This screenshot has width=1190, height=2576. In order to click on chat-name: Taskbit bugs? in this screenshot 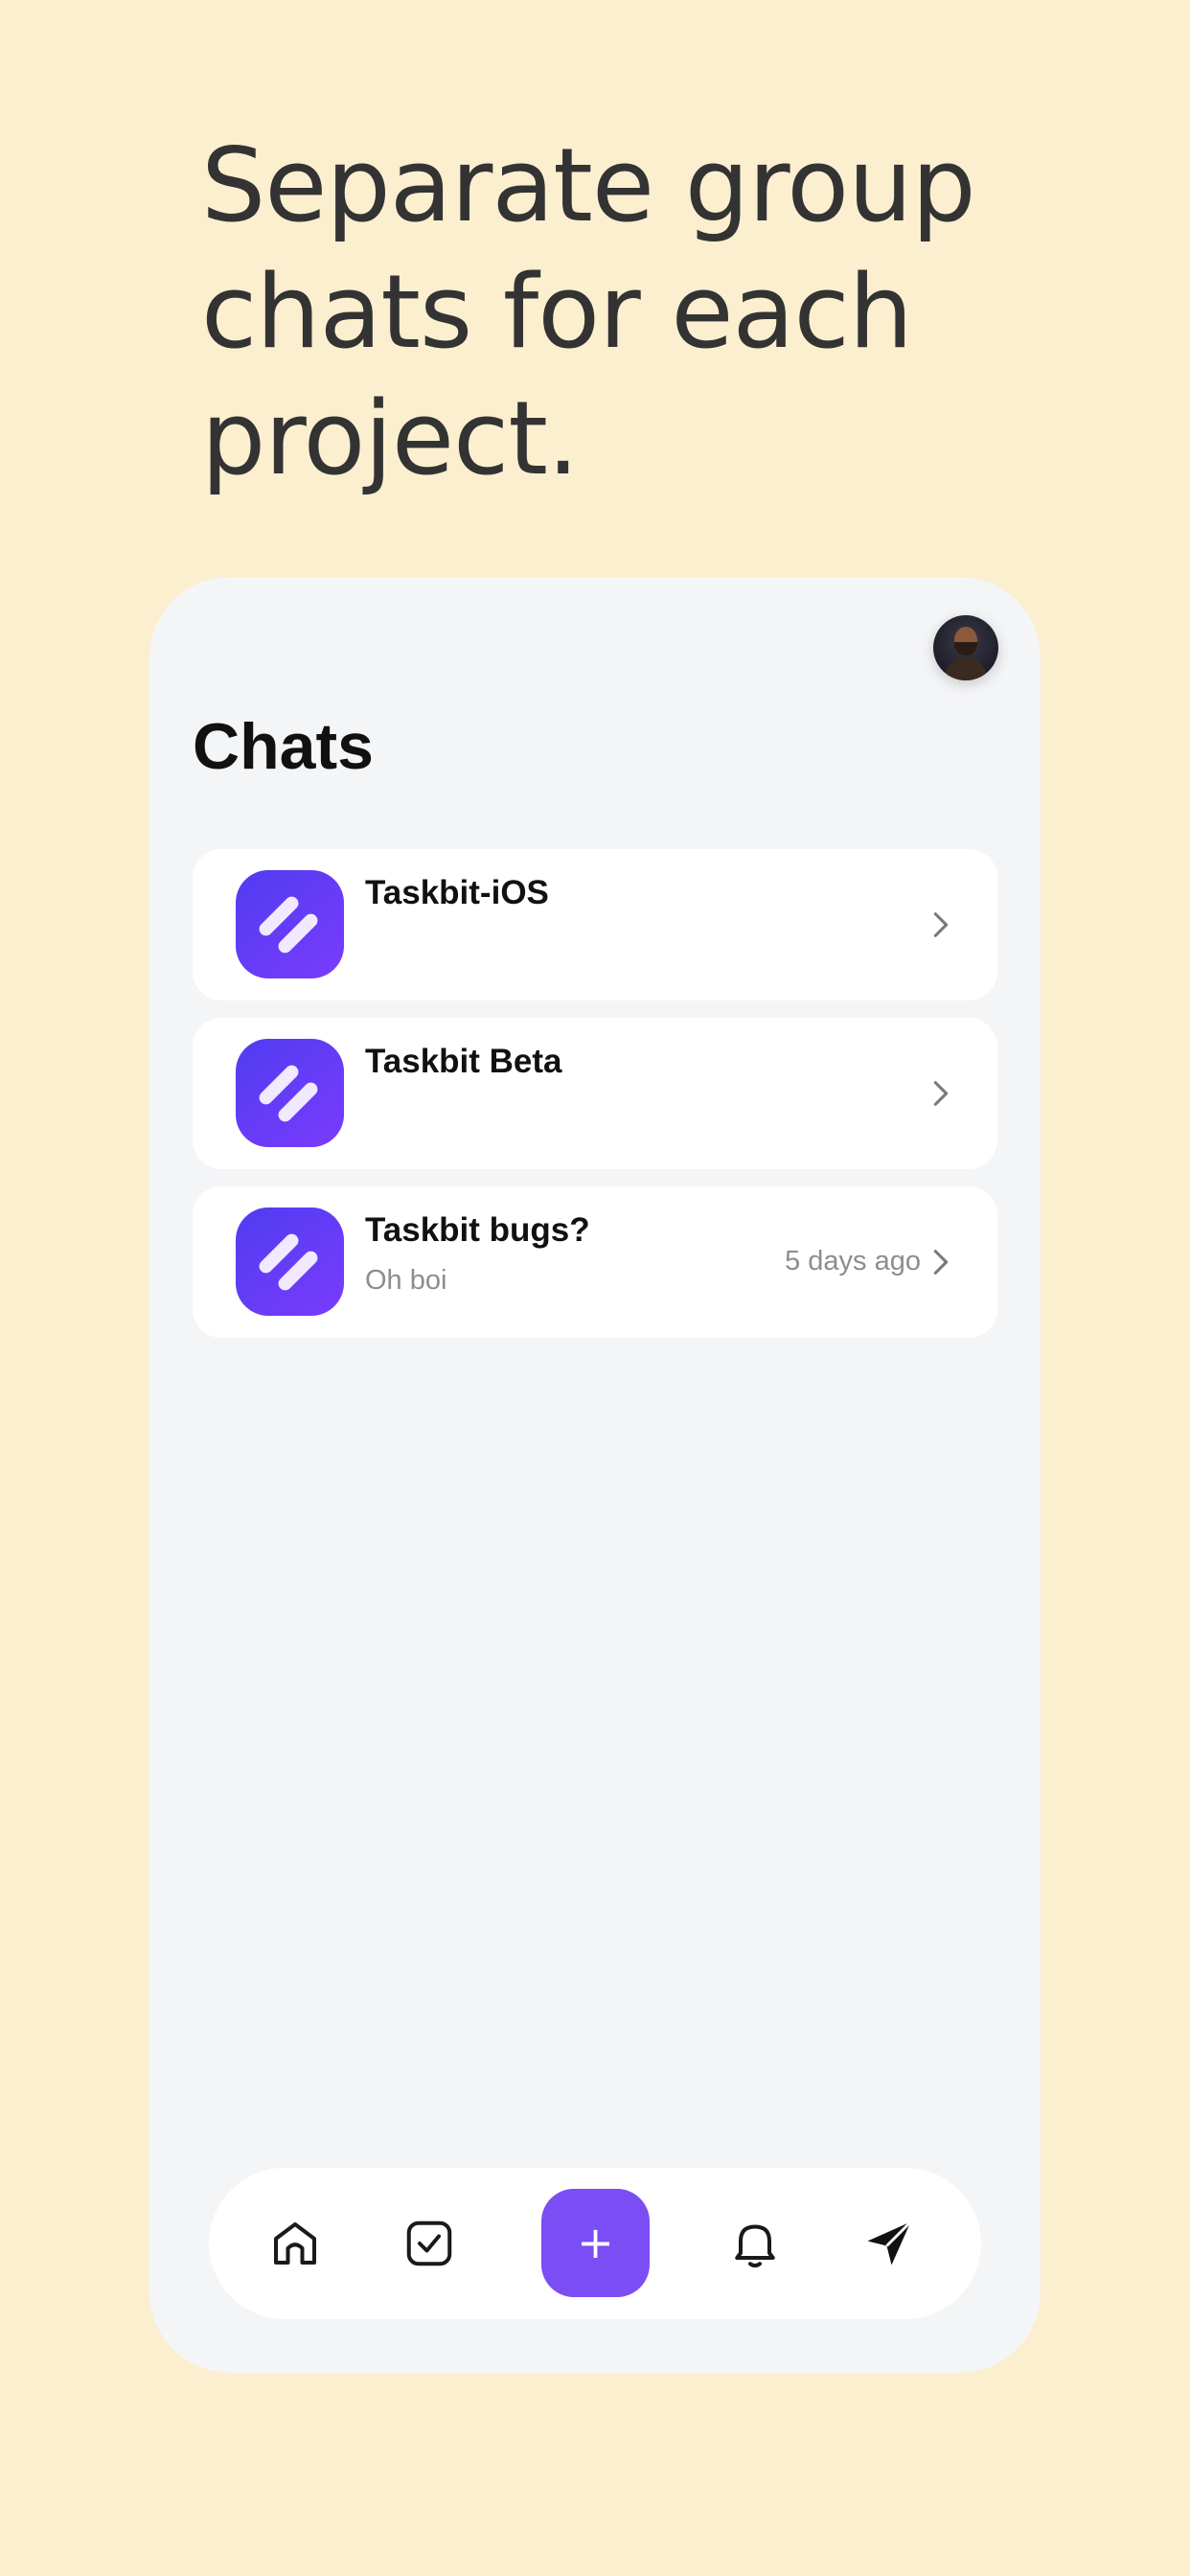, I will do `click(478, 1230)`.